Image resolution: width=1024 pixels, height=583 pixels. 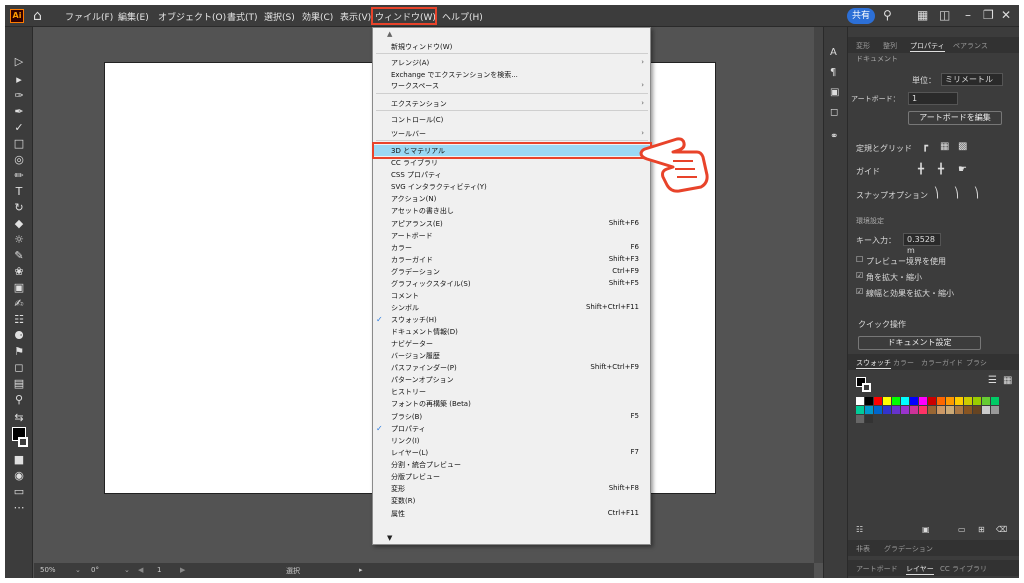 I want to click on selection-tool-icon: ▷, so click(x=19, y=62).